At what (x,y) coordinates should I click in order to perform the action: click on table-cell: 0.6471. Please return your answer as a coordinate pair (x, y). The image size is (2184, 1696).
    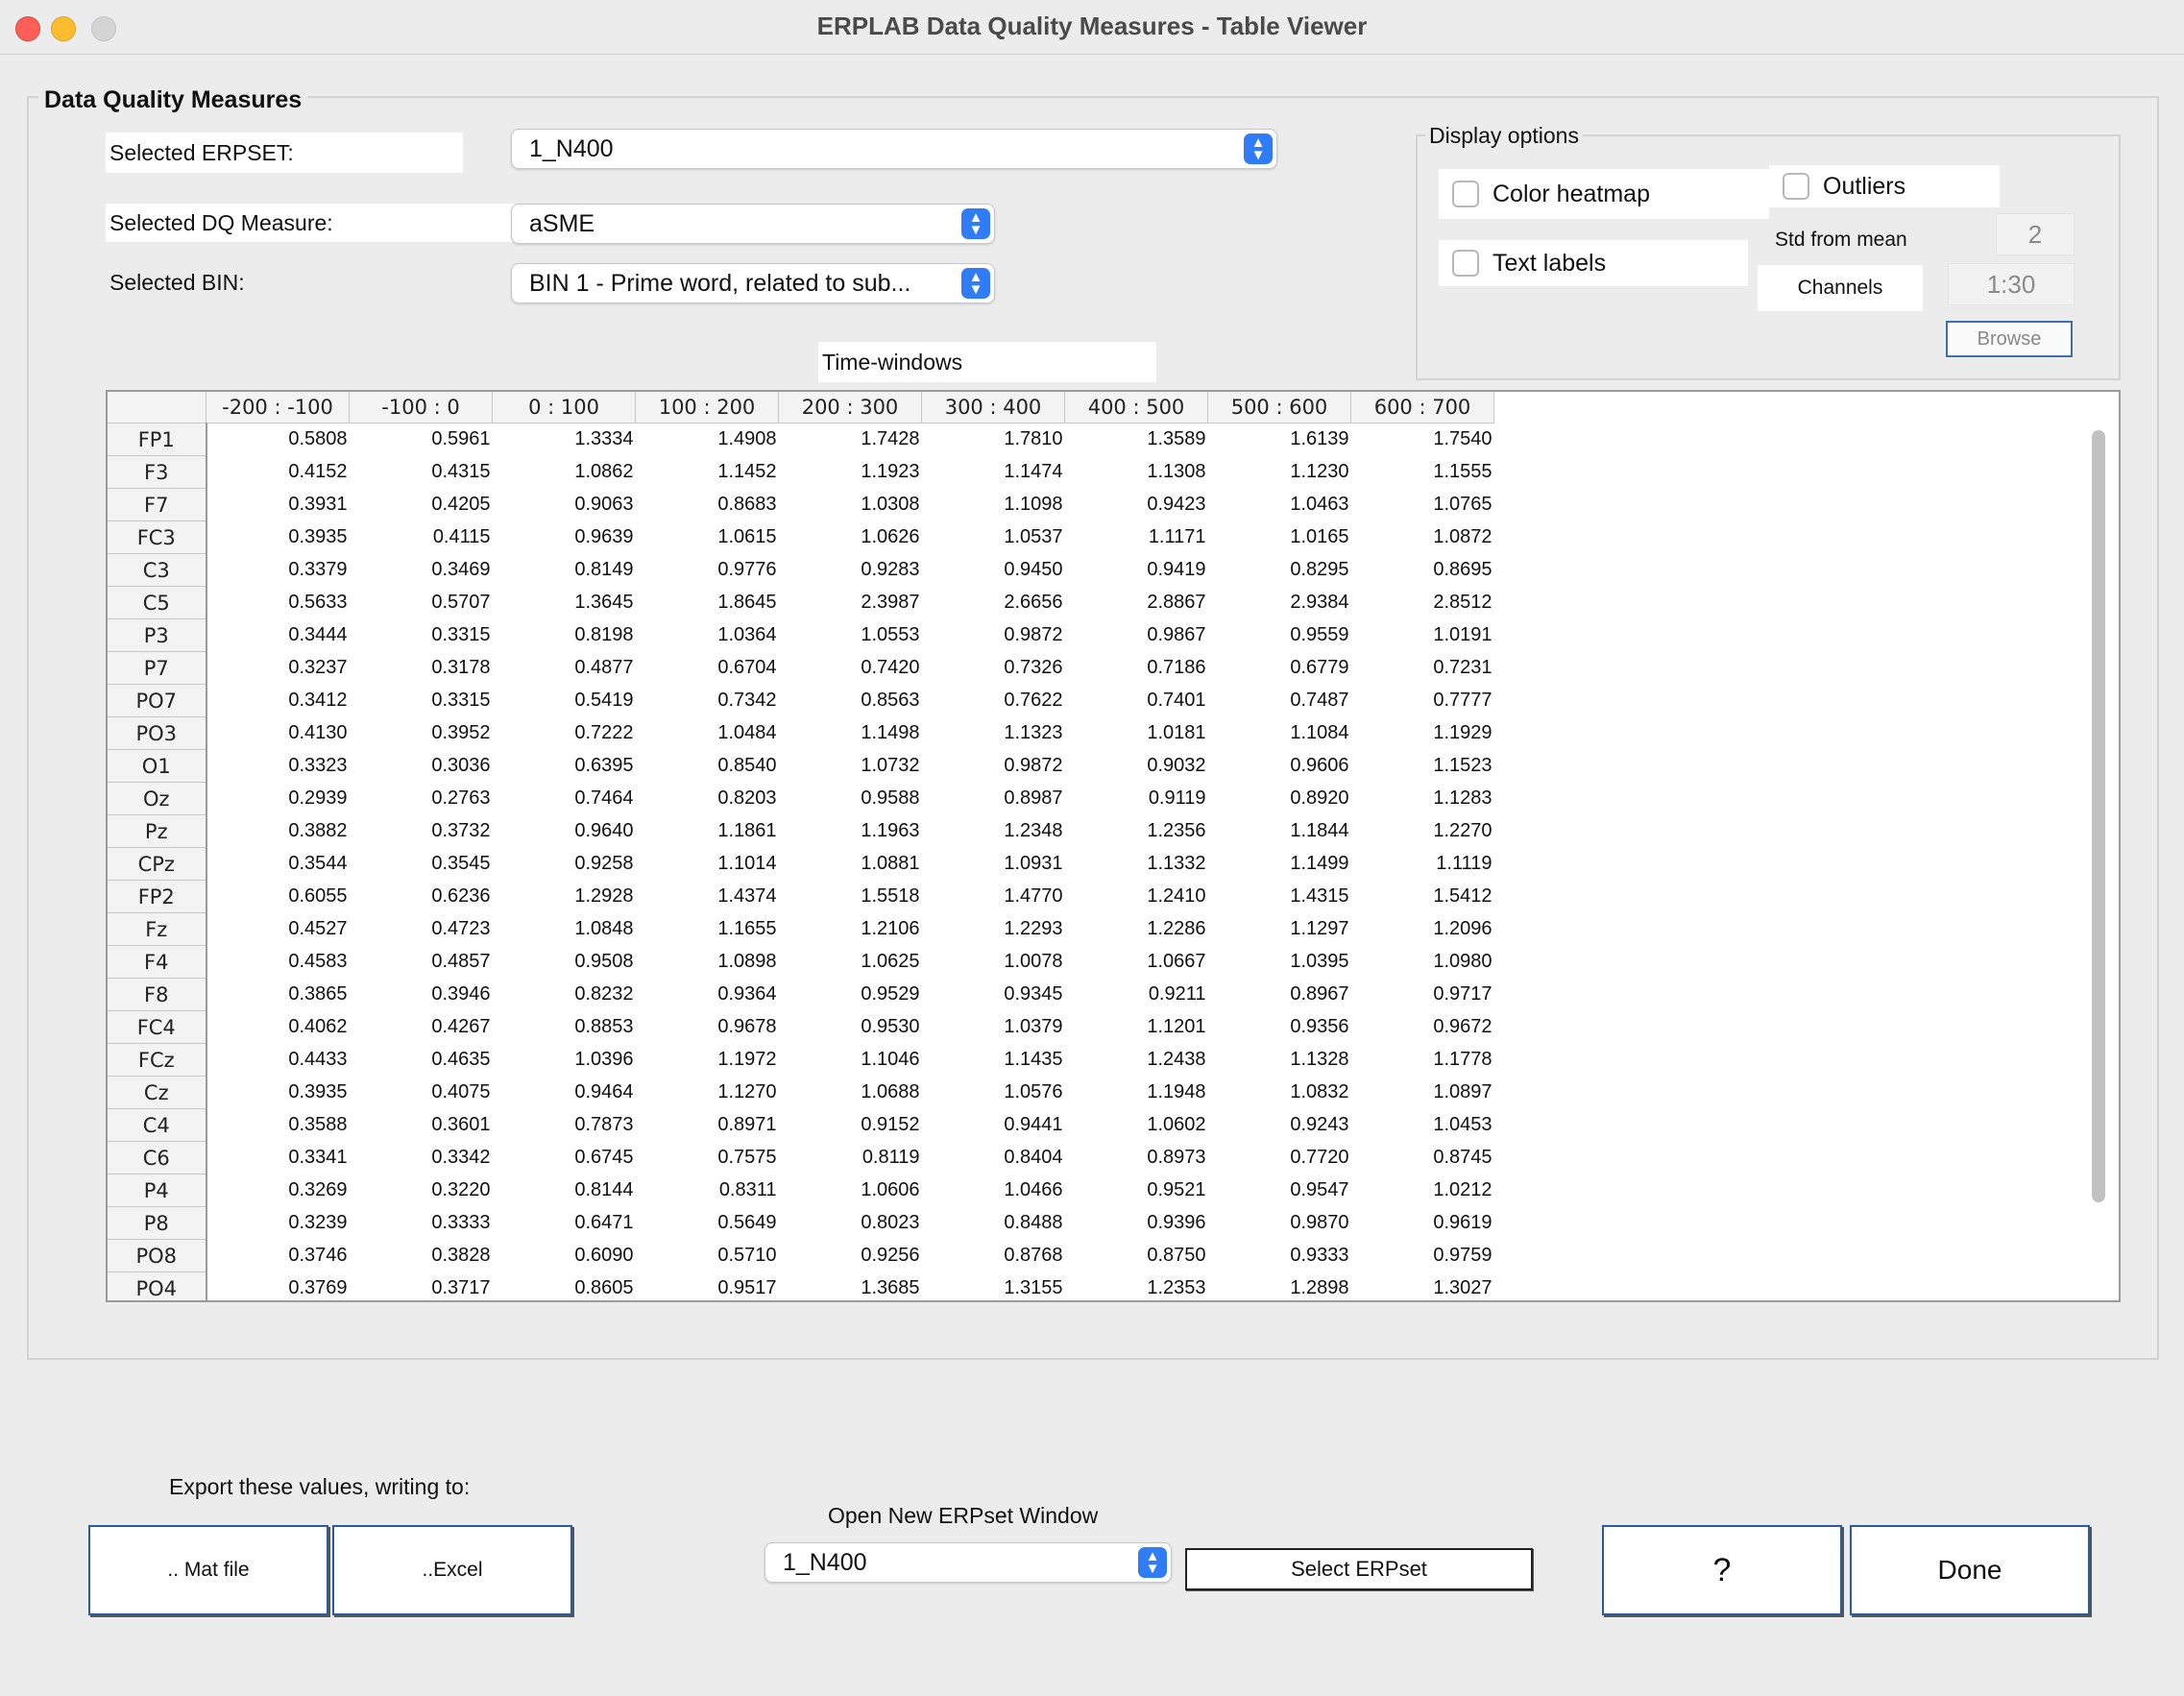
    Looking at the image, I should click on (564, 1223).